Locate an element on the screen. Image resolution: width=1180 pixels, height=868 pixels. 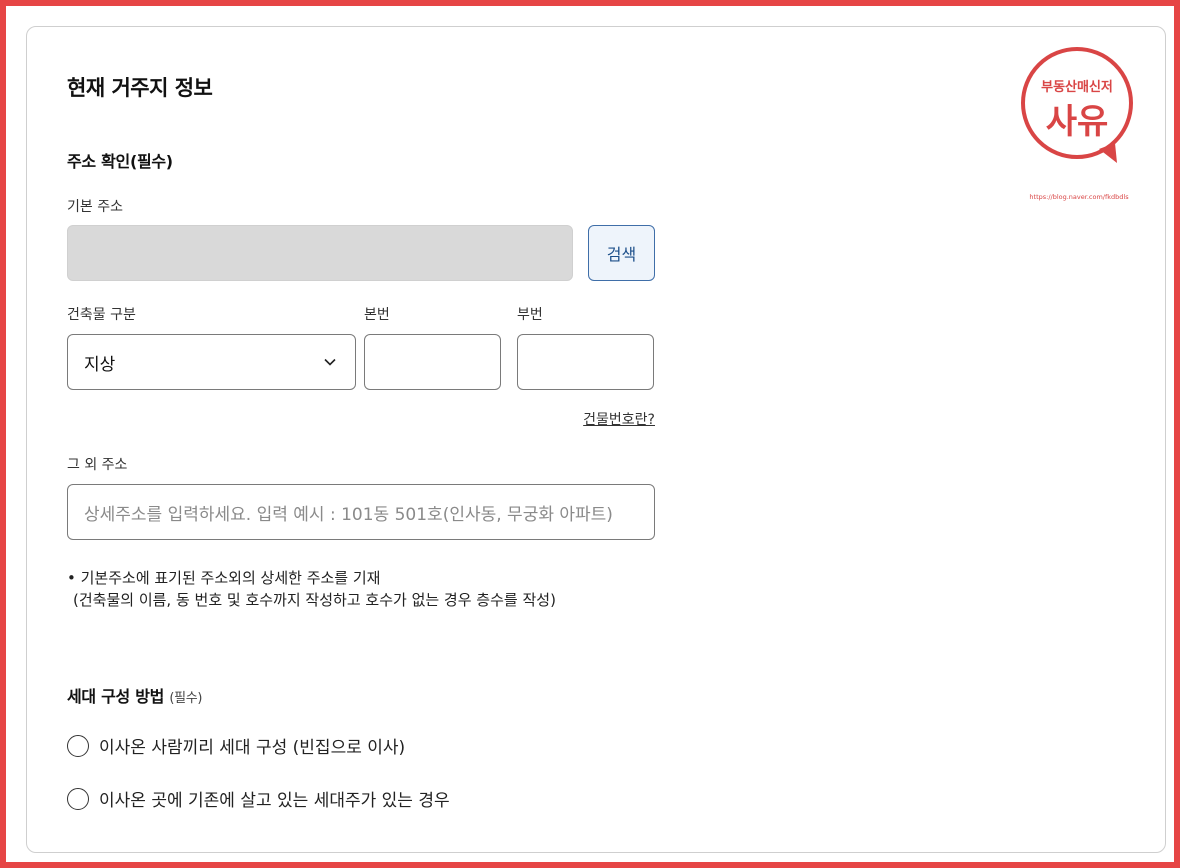
sub-number-input is located at coordinates (585, 362).